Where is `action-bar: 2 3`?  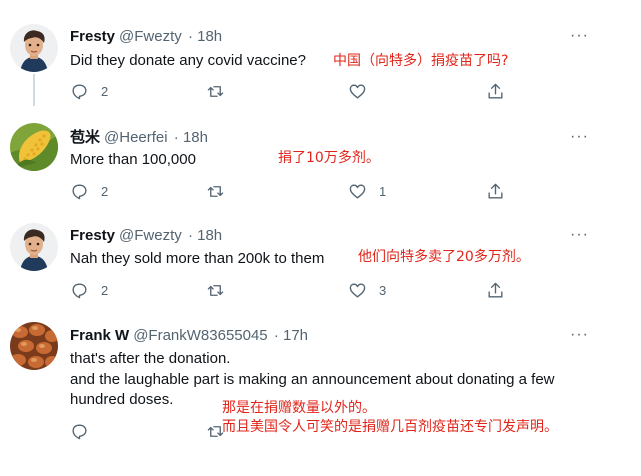
action-bar: 2 3 is located at coordinates (290, 291).